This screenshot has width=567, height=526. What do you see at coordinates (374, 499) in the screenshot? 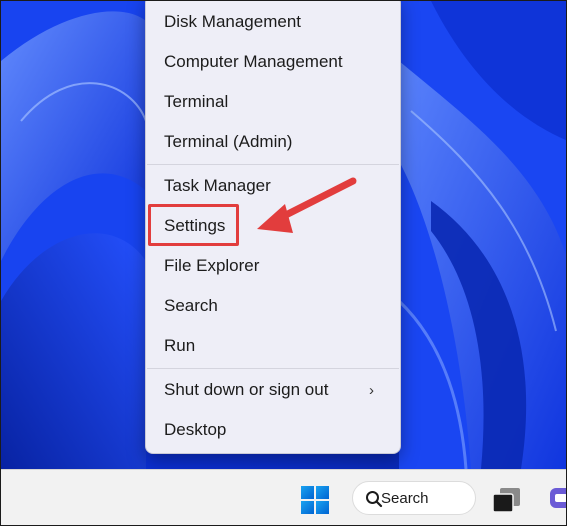
I see `search-icon` at bounding box center [374, 499].